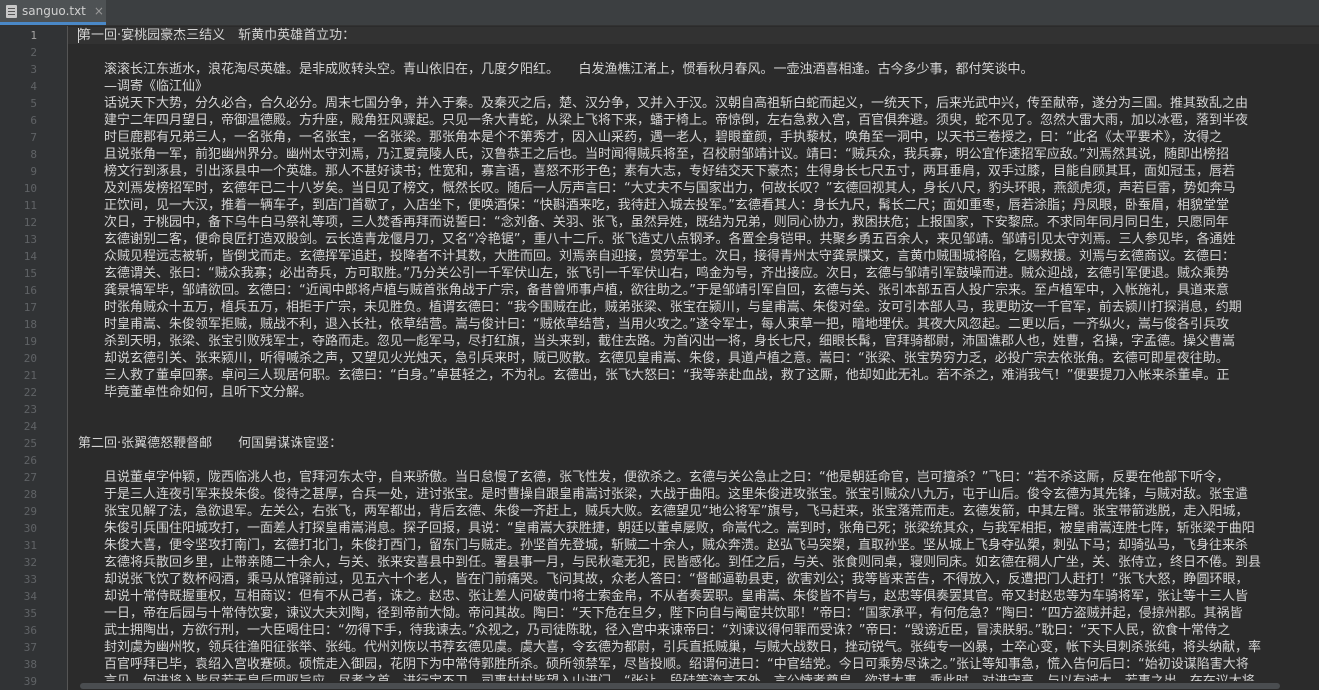 This screenshot has height=690, width=1319. I want to click on line-number: 1, so click(33, 35).